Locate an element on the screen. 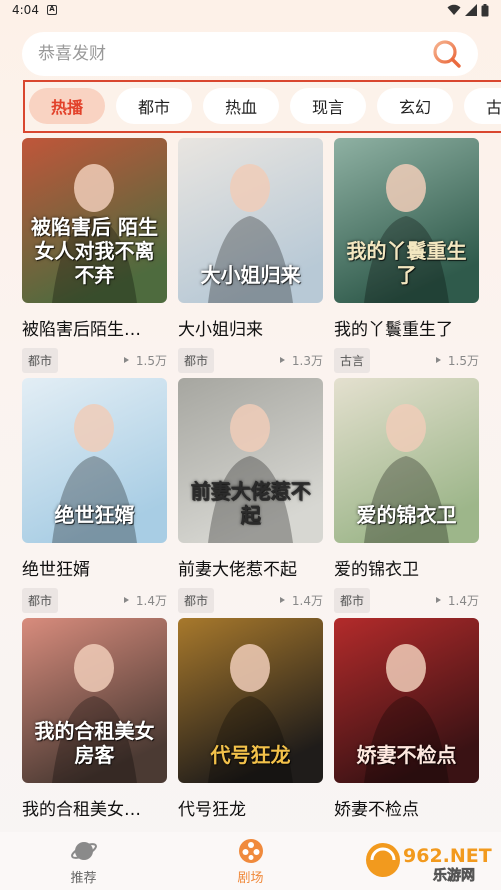 This screenshot has height=890, width=501. play-count-value: 1.3万 is located at coordinates (307, 360).